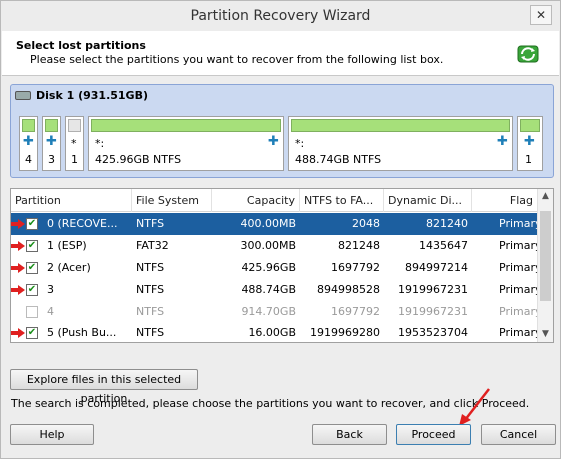  What do you see at coordinates (518, 434) in the screenshot?
I see `cancel-button: Cancel` at bounding box center [518, 434].